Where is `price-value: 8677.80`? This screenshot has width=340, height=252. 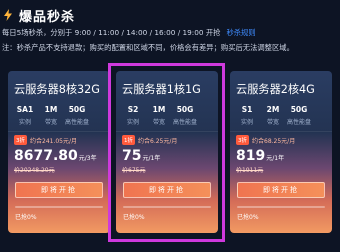 price-value: 8677.80 is located at coordinates (46, 156).